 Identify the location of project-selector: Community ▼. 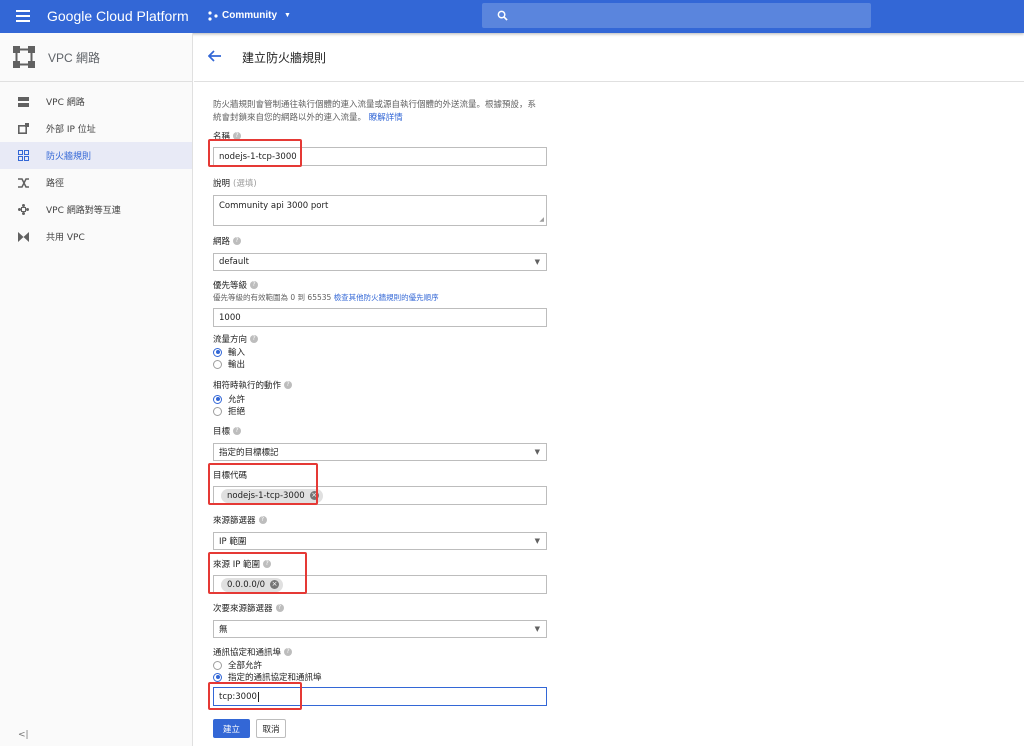
(249, 15).